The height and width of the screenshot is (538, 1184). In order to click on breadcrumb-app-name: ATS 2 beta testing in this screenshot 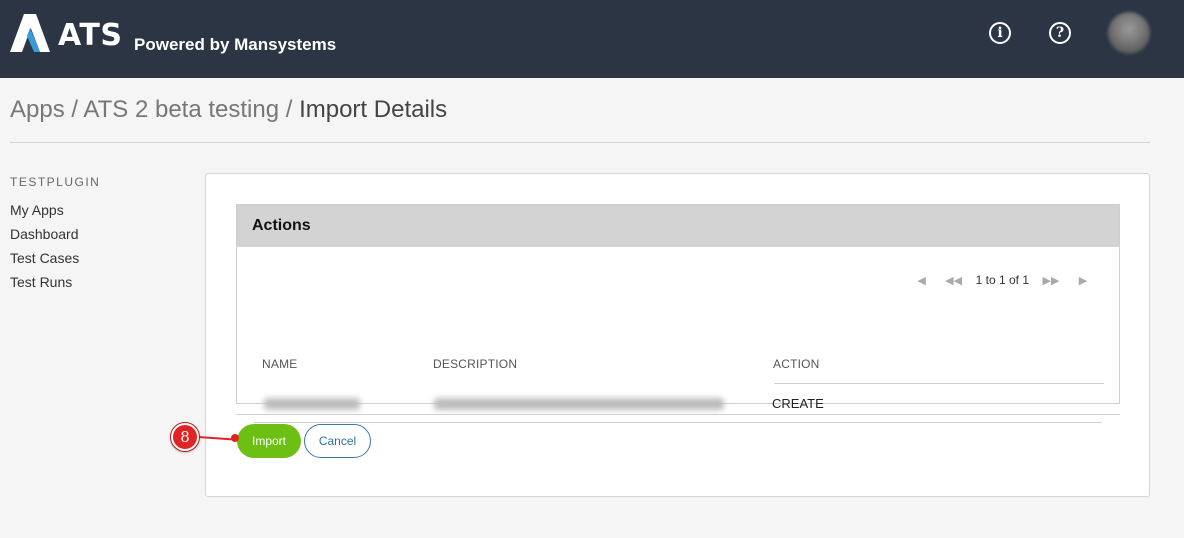, I will do `click(181, 109)`.